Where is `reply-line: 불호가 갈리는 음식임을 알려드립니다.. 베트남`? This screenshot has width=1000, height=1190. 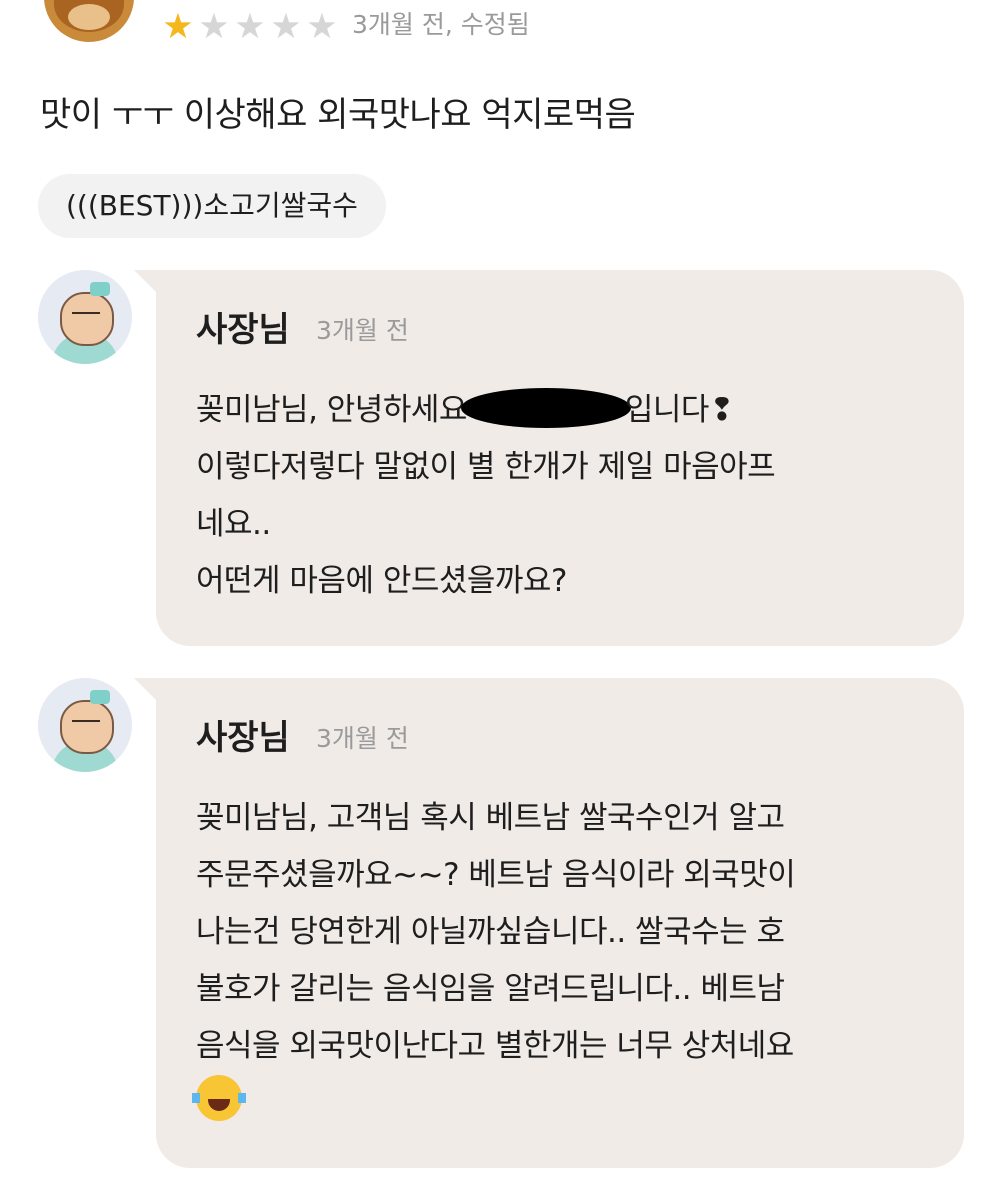
reply-line: 불호가 갈리는 음식임을 알려드립니다.. 베트남 is located at coordinates (490, 989).